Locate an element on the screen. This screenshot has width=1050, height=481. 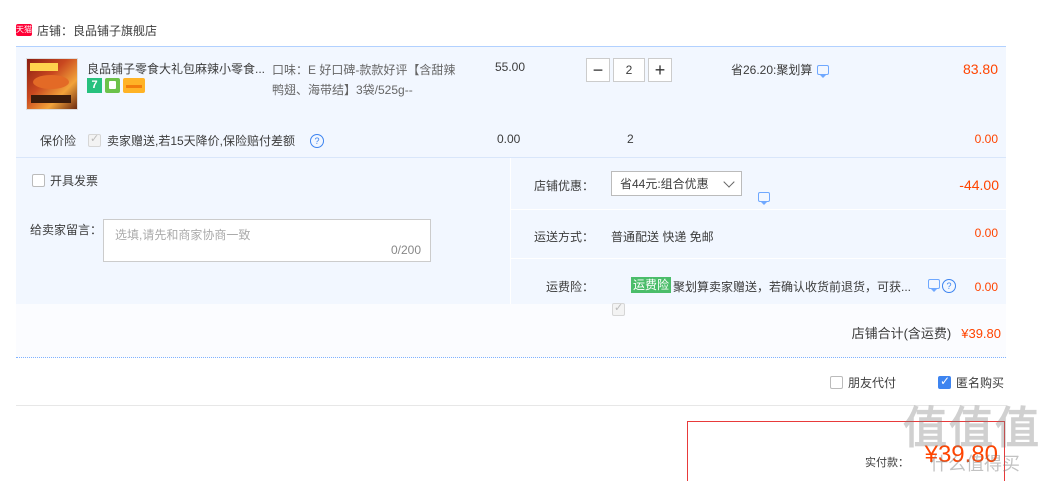
seller-message-input: 选填,请先和商家协商一致 0/200 is located at coordinates (267, 240).